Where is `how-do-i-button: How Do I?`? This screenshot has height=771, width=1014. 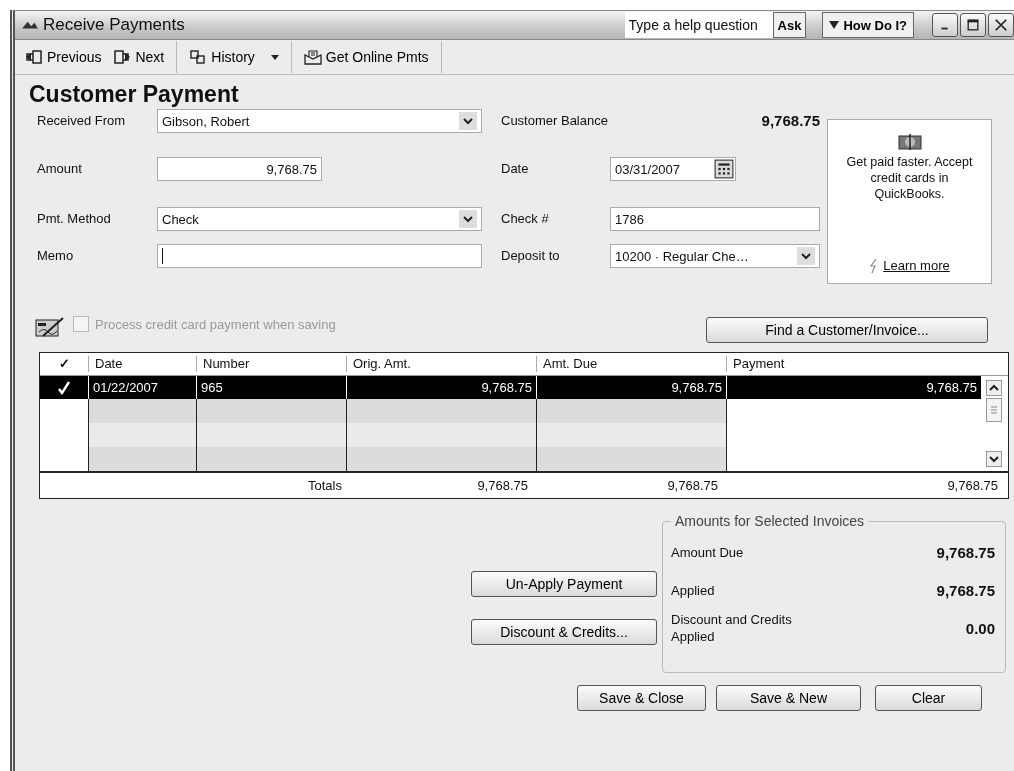 how-do-i-button: How Do I? is located at coordinates (868, 25).